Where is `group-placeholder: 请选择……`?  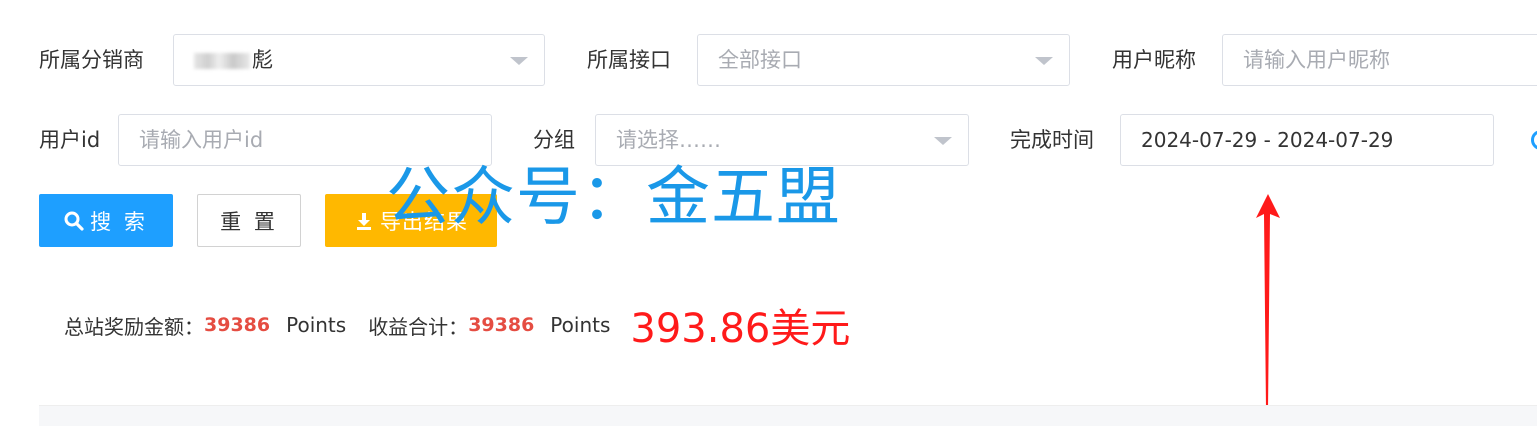
group-placeholder: 请选择…… is located at coordinates (668, 140).